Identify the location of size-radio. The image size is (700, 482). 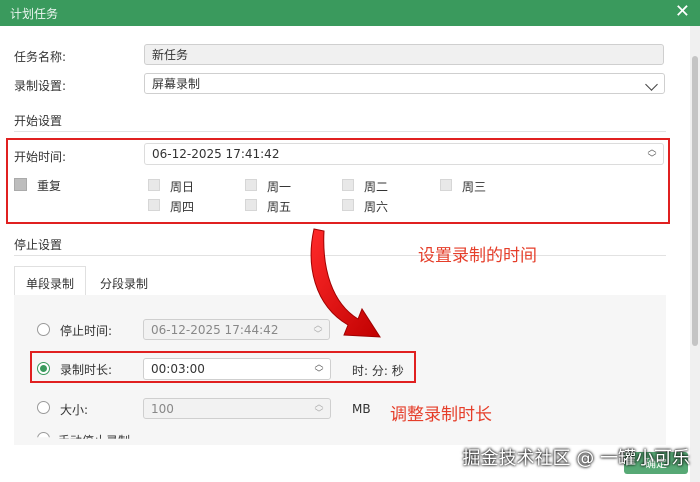
(43, 407).